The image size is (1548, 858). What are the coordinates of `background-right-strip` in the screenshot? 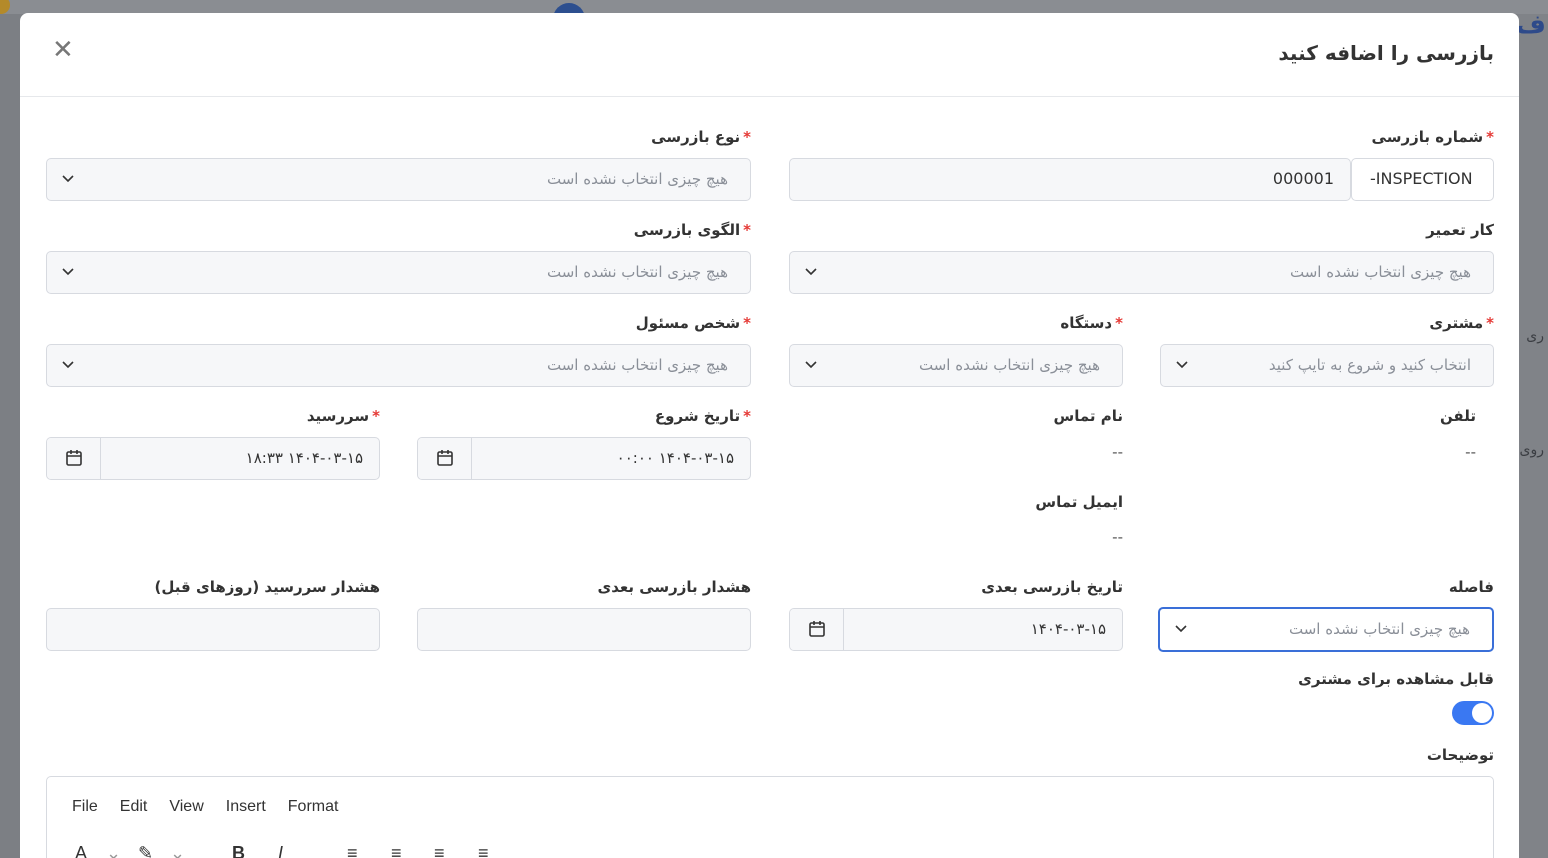 It's located at (1533, 436).